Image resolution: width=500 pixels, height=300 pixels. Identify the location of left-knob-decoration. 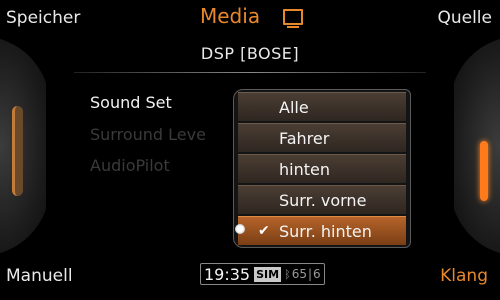
(25, 146).